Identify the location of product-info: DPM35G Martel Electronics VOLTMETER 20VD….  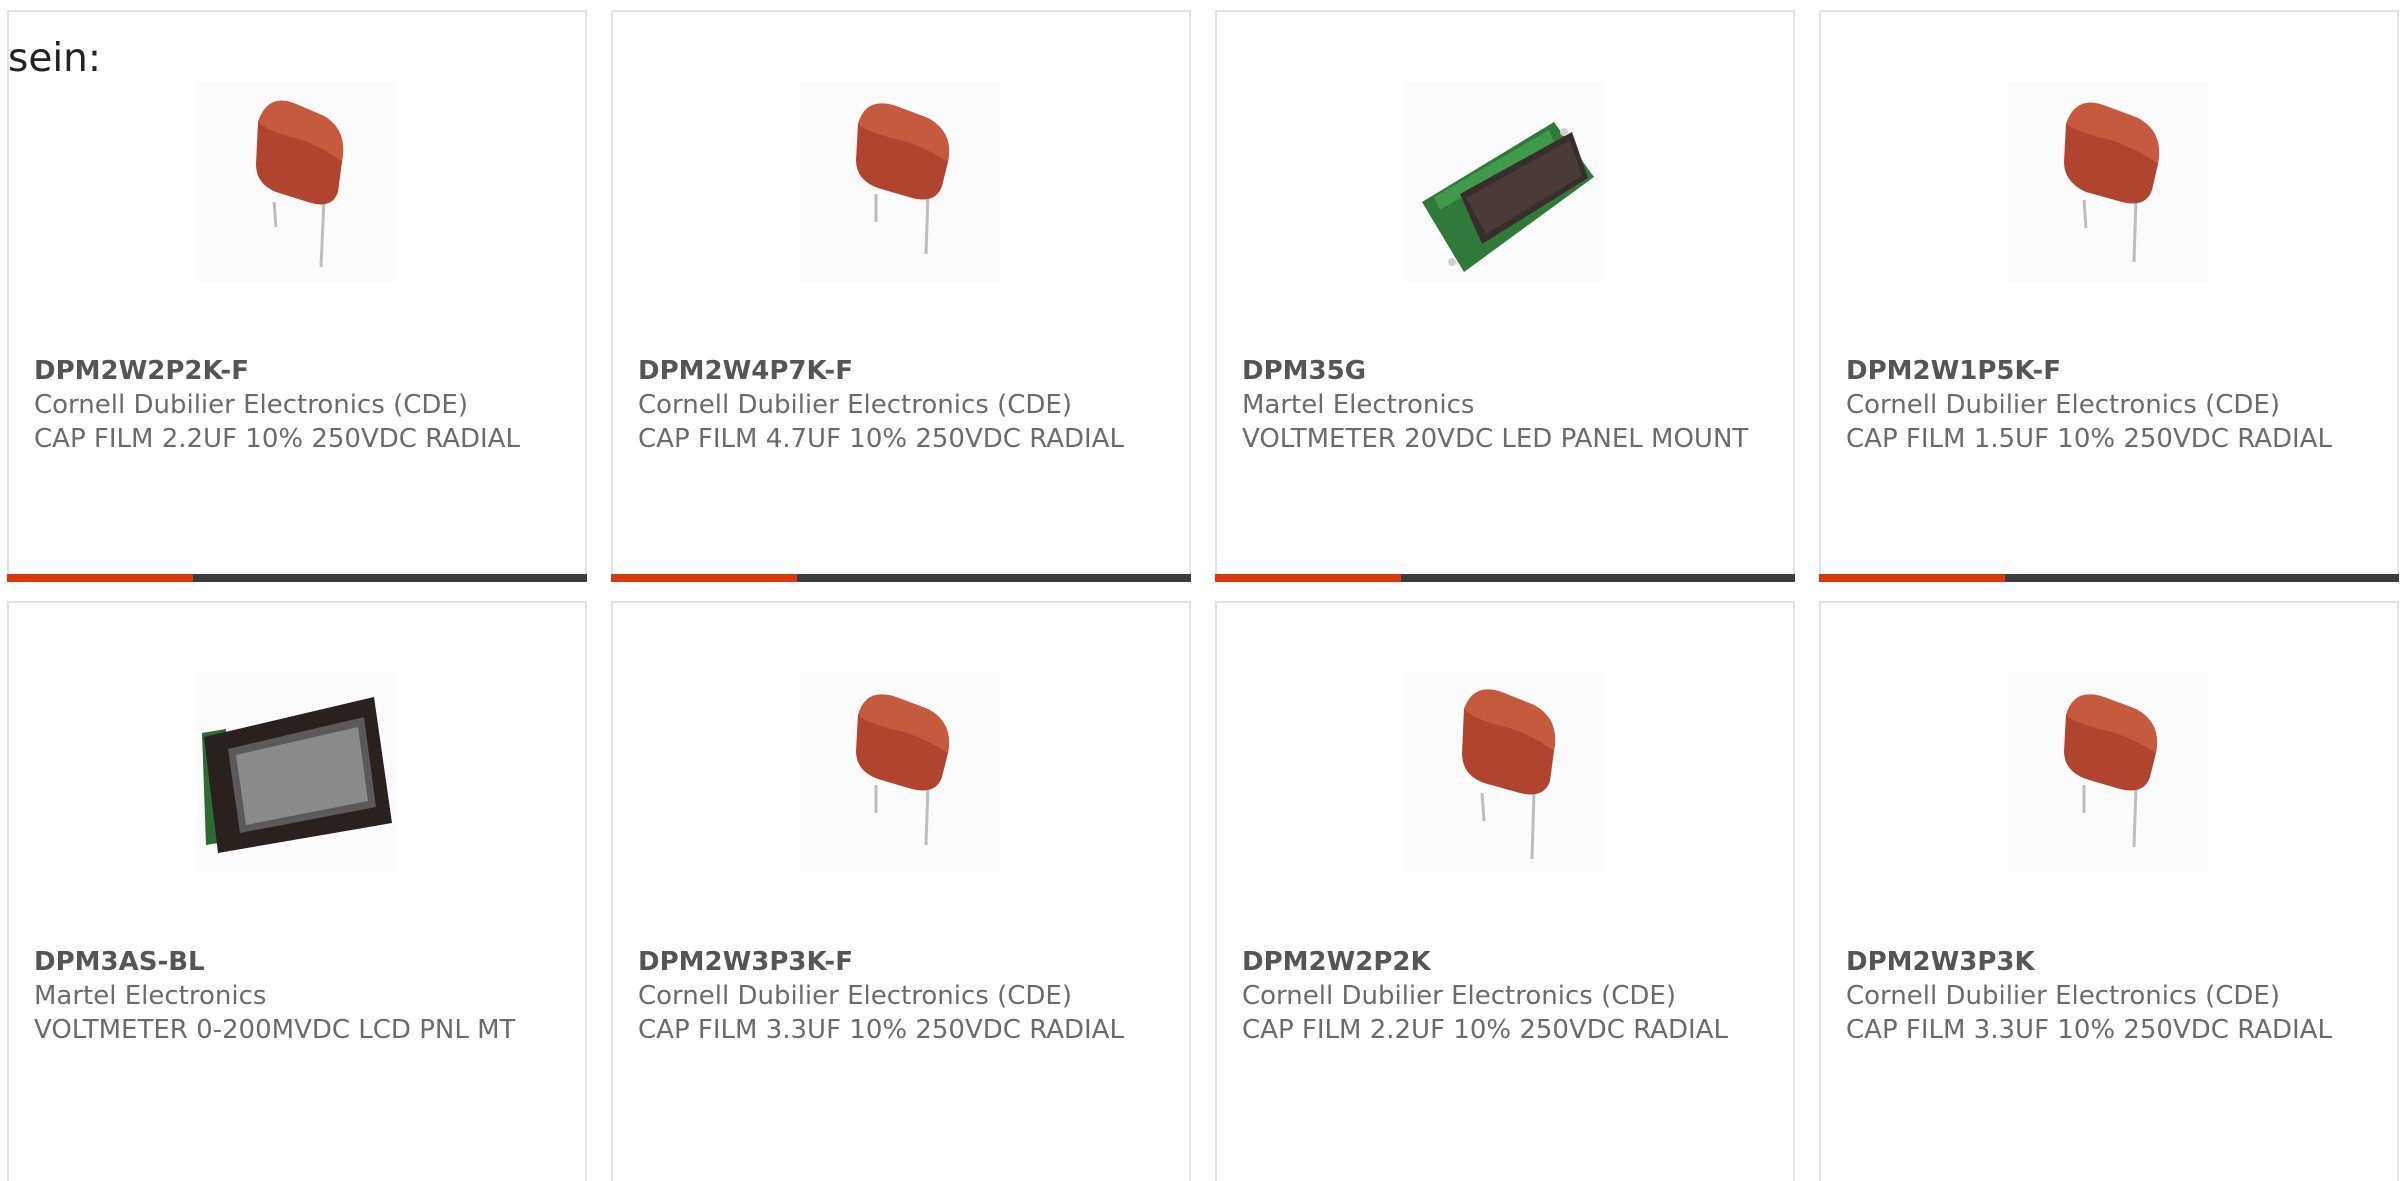
(1507, 405).